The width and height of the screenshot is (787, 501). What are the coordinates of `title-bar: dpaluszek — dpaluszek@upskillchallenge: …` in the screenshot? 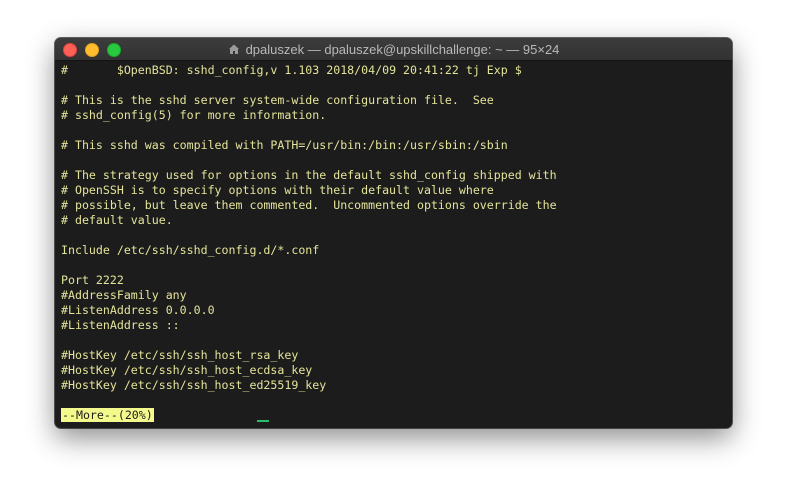 It's located at (393, 49).